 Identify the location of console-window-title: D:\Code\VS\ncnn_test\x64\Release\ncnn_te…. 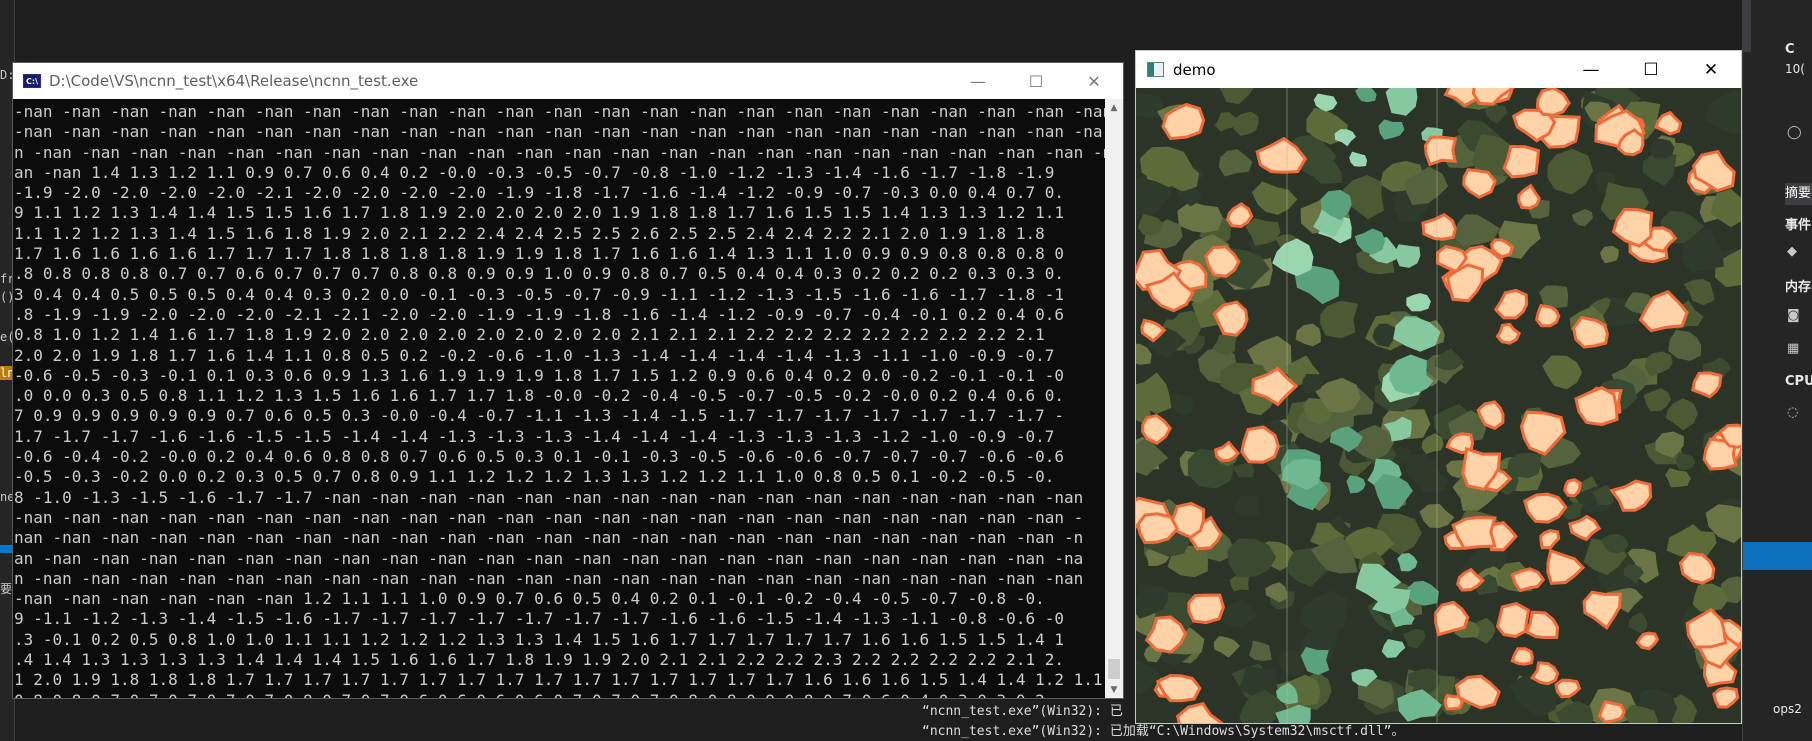
(234, 81).